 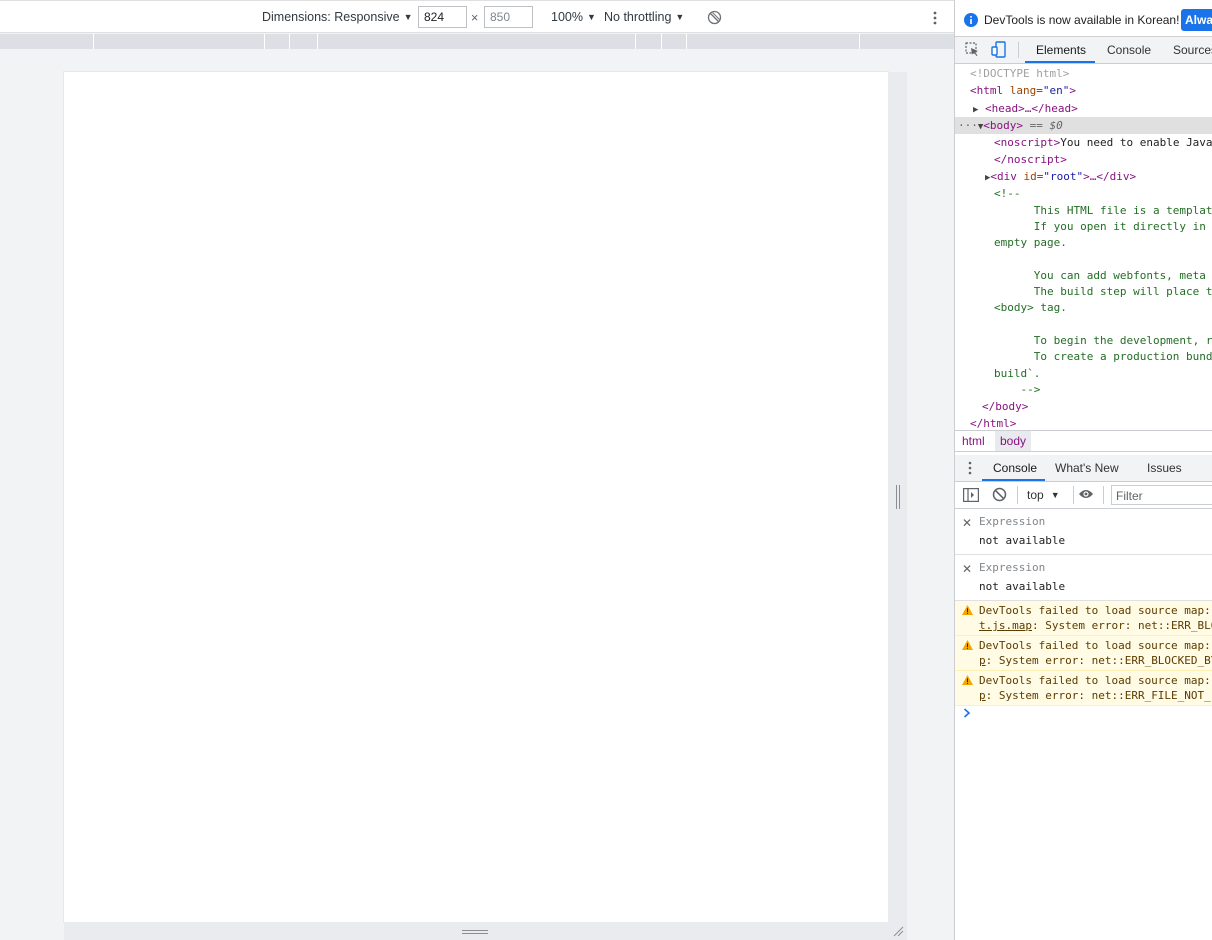 I want to click on dimensions-dropdown: Dimensions: Responsive ▼, so click(x=337, y=17).